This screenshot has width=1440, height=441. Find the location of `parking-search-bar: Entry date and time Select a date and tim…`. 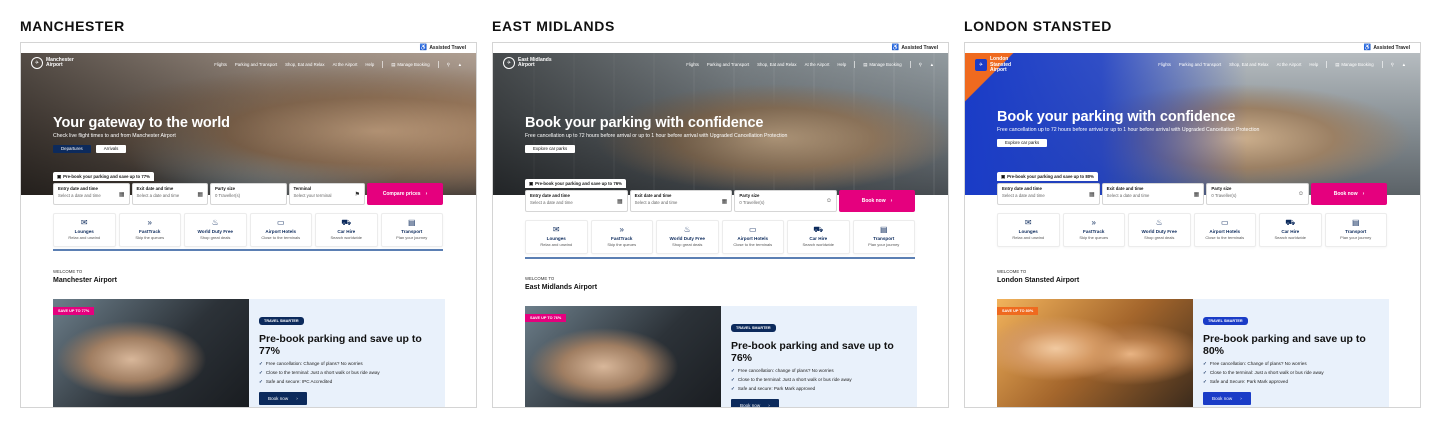

parking-search-bar: Entry date and time Select a date and tim… is located at coordinates (248, 194).